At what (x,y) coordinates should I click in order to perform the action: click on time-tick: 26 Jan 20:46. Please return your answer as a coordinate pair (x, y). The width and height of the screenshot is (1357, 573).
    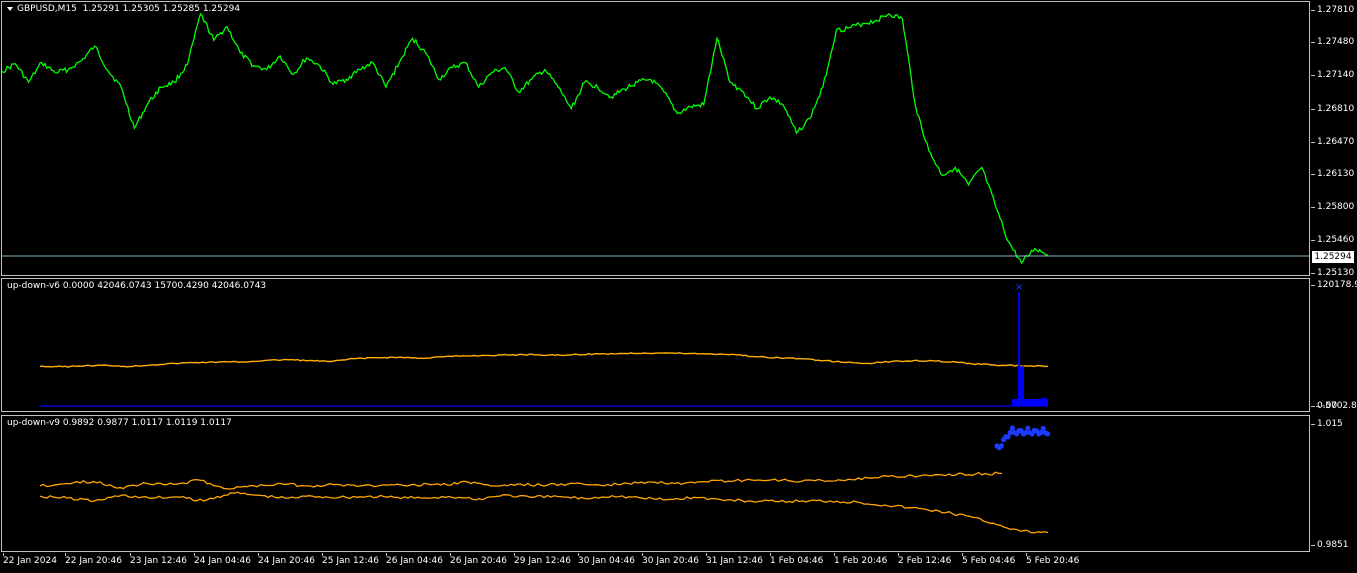
    Looking at the image, I should click on (478, 559).